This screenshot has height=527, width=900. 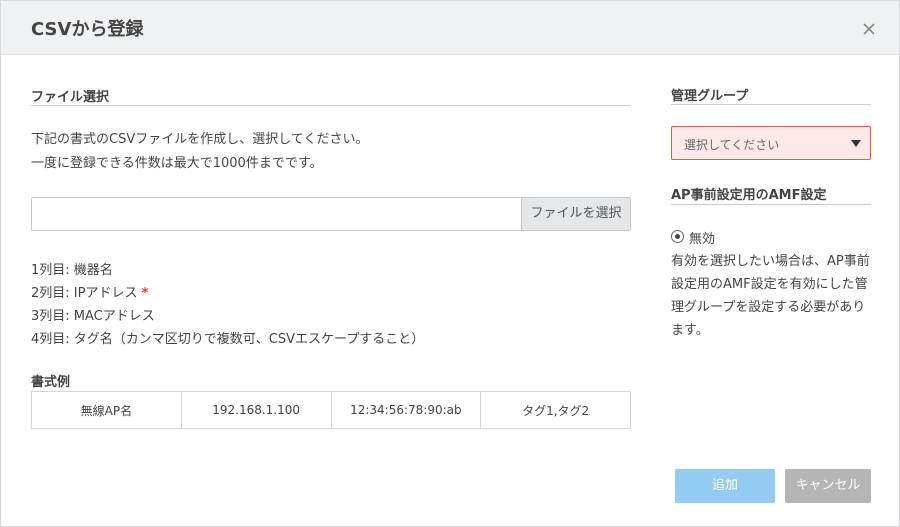 I want to click on dialog-title: CSVから登録, so click(x=87, y=29).